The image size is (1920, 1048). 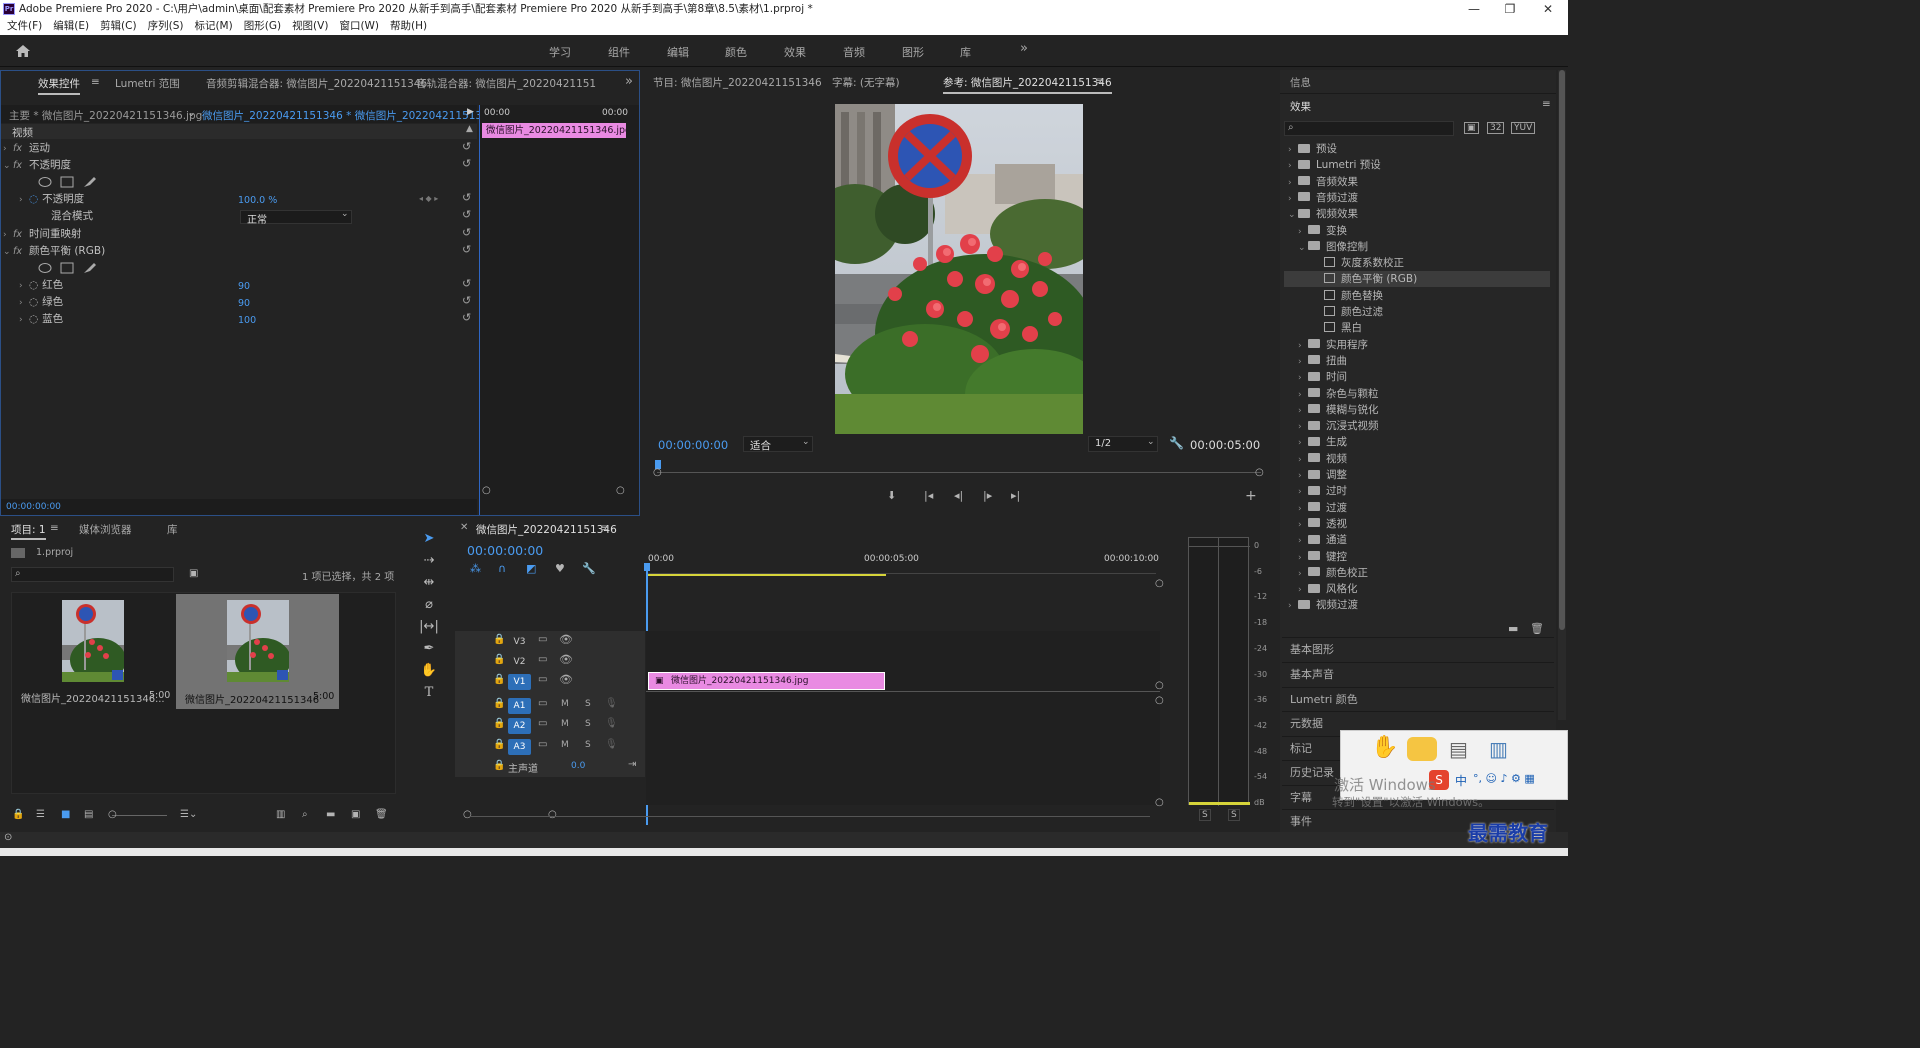 What do you see at coordinates (188, 814) in the screenshot?
I see `sort-icon: ☰⌄` at bounding box center [188, 814].